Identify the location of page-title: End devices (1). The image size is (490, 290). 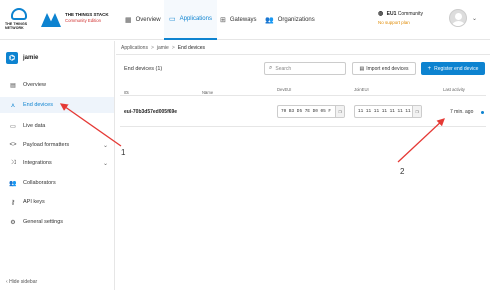
(143, 69).